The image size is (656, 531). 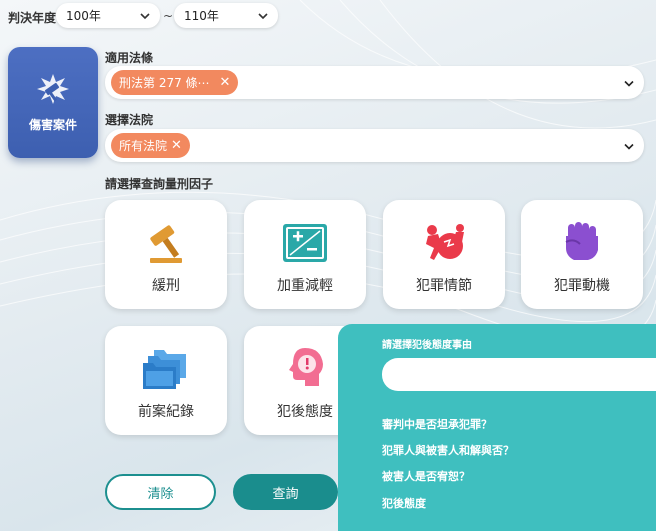 What do you see at coordinates (305, 243) in the screenshot?
I see `plus-minus-icon` at bounding box center [305, 243].